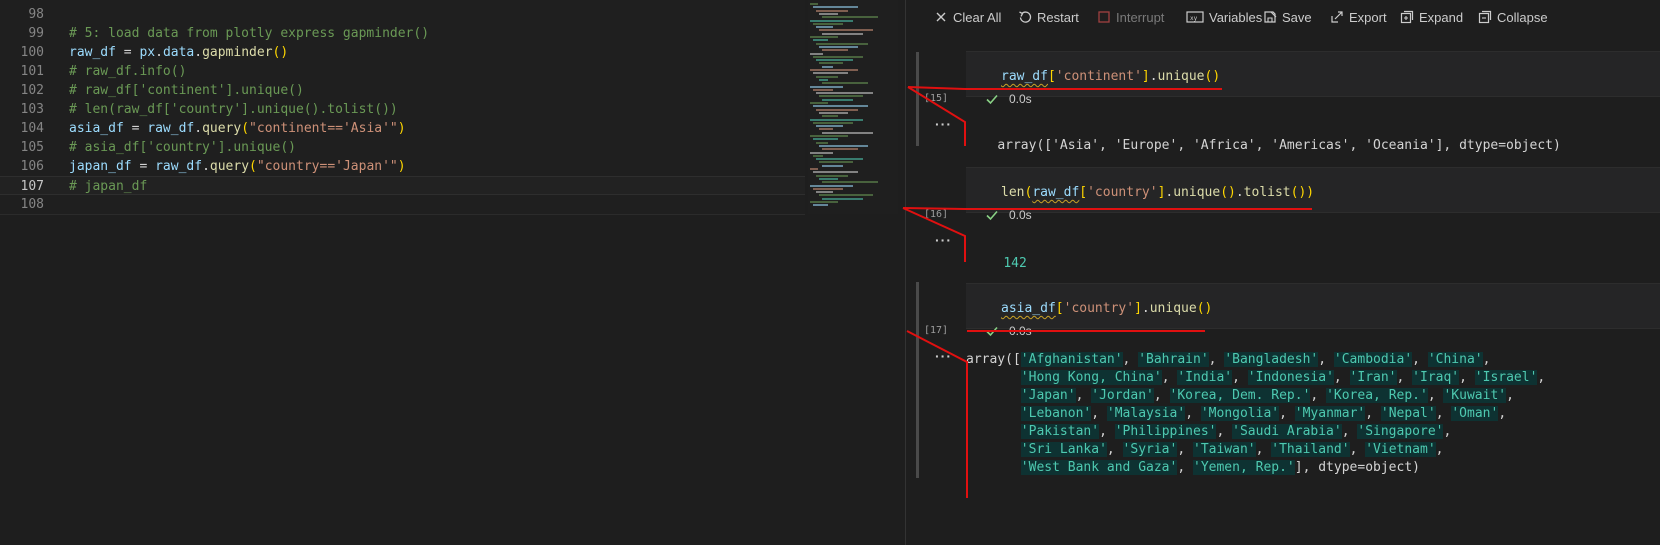 This screenshot has width=1660, height=545. What do you see at coordinates (941, 17) in the screenshot?
I see `close-icon` at bounding box center [941, 17].